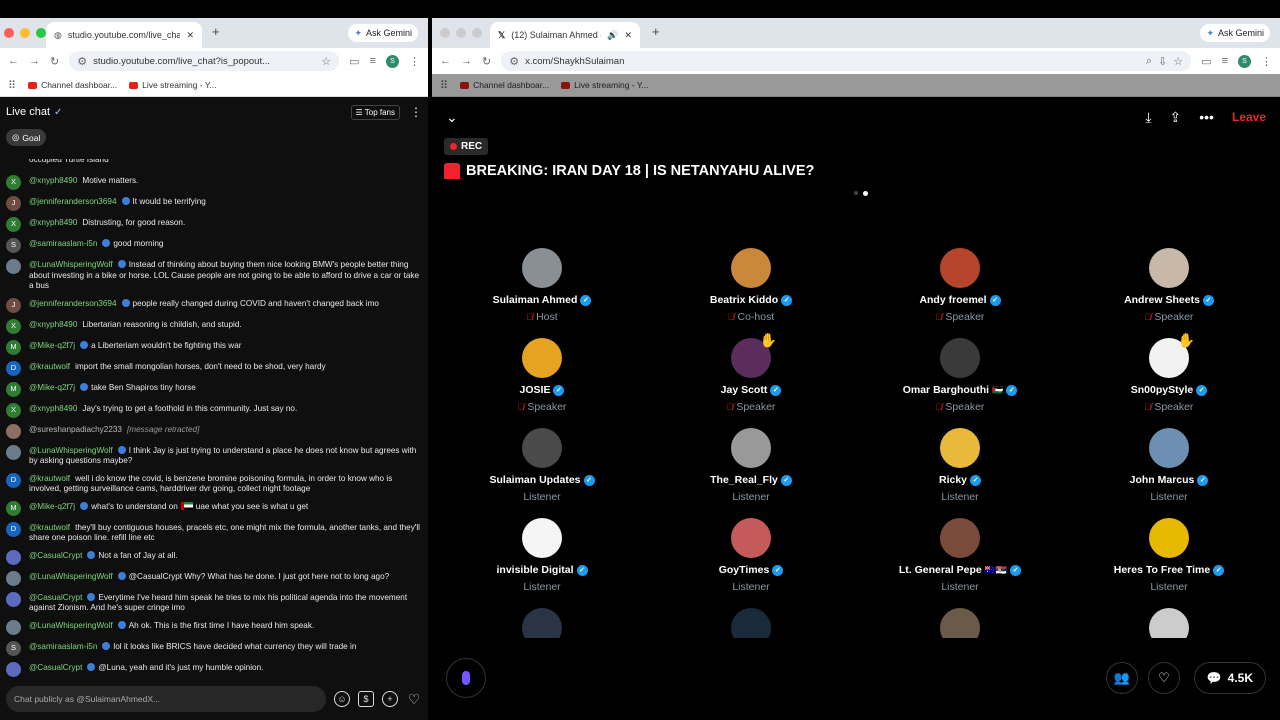 The height and width of the screenshot is (720, 1280). I want to click on url-field: ⚙ x.com/ShaykhSulaiman ⌕ ⇩ ☆, so click(846, 61).